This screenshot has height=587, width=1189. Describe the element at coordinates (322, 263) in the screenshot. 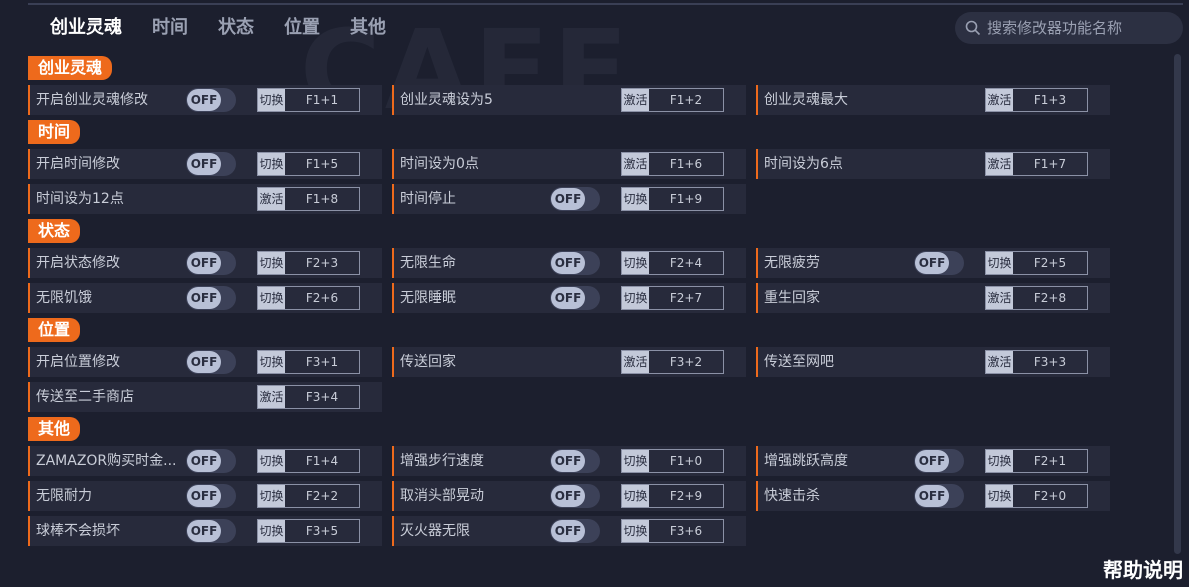

I see `hotkey-key: F2+3` at that location.